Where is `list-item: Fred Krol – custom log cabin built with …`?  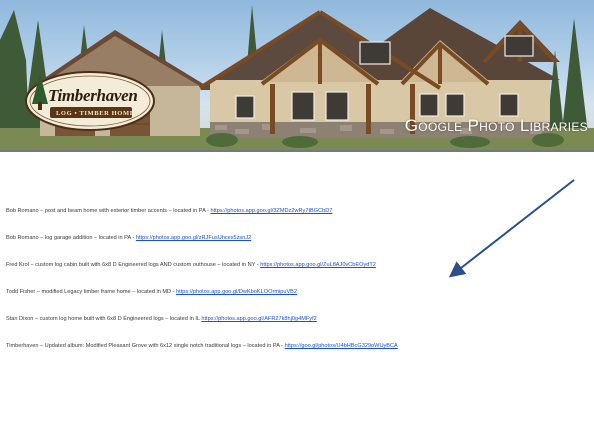
list-item: Fred Krol – custom log cabin built with … is located at coordinates (191, 265).